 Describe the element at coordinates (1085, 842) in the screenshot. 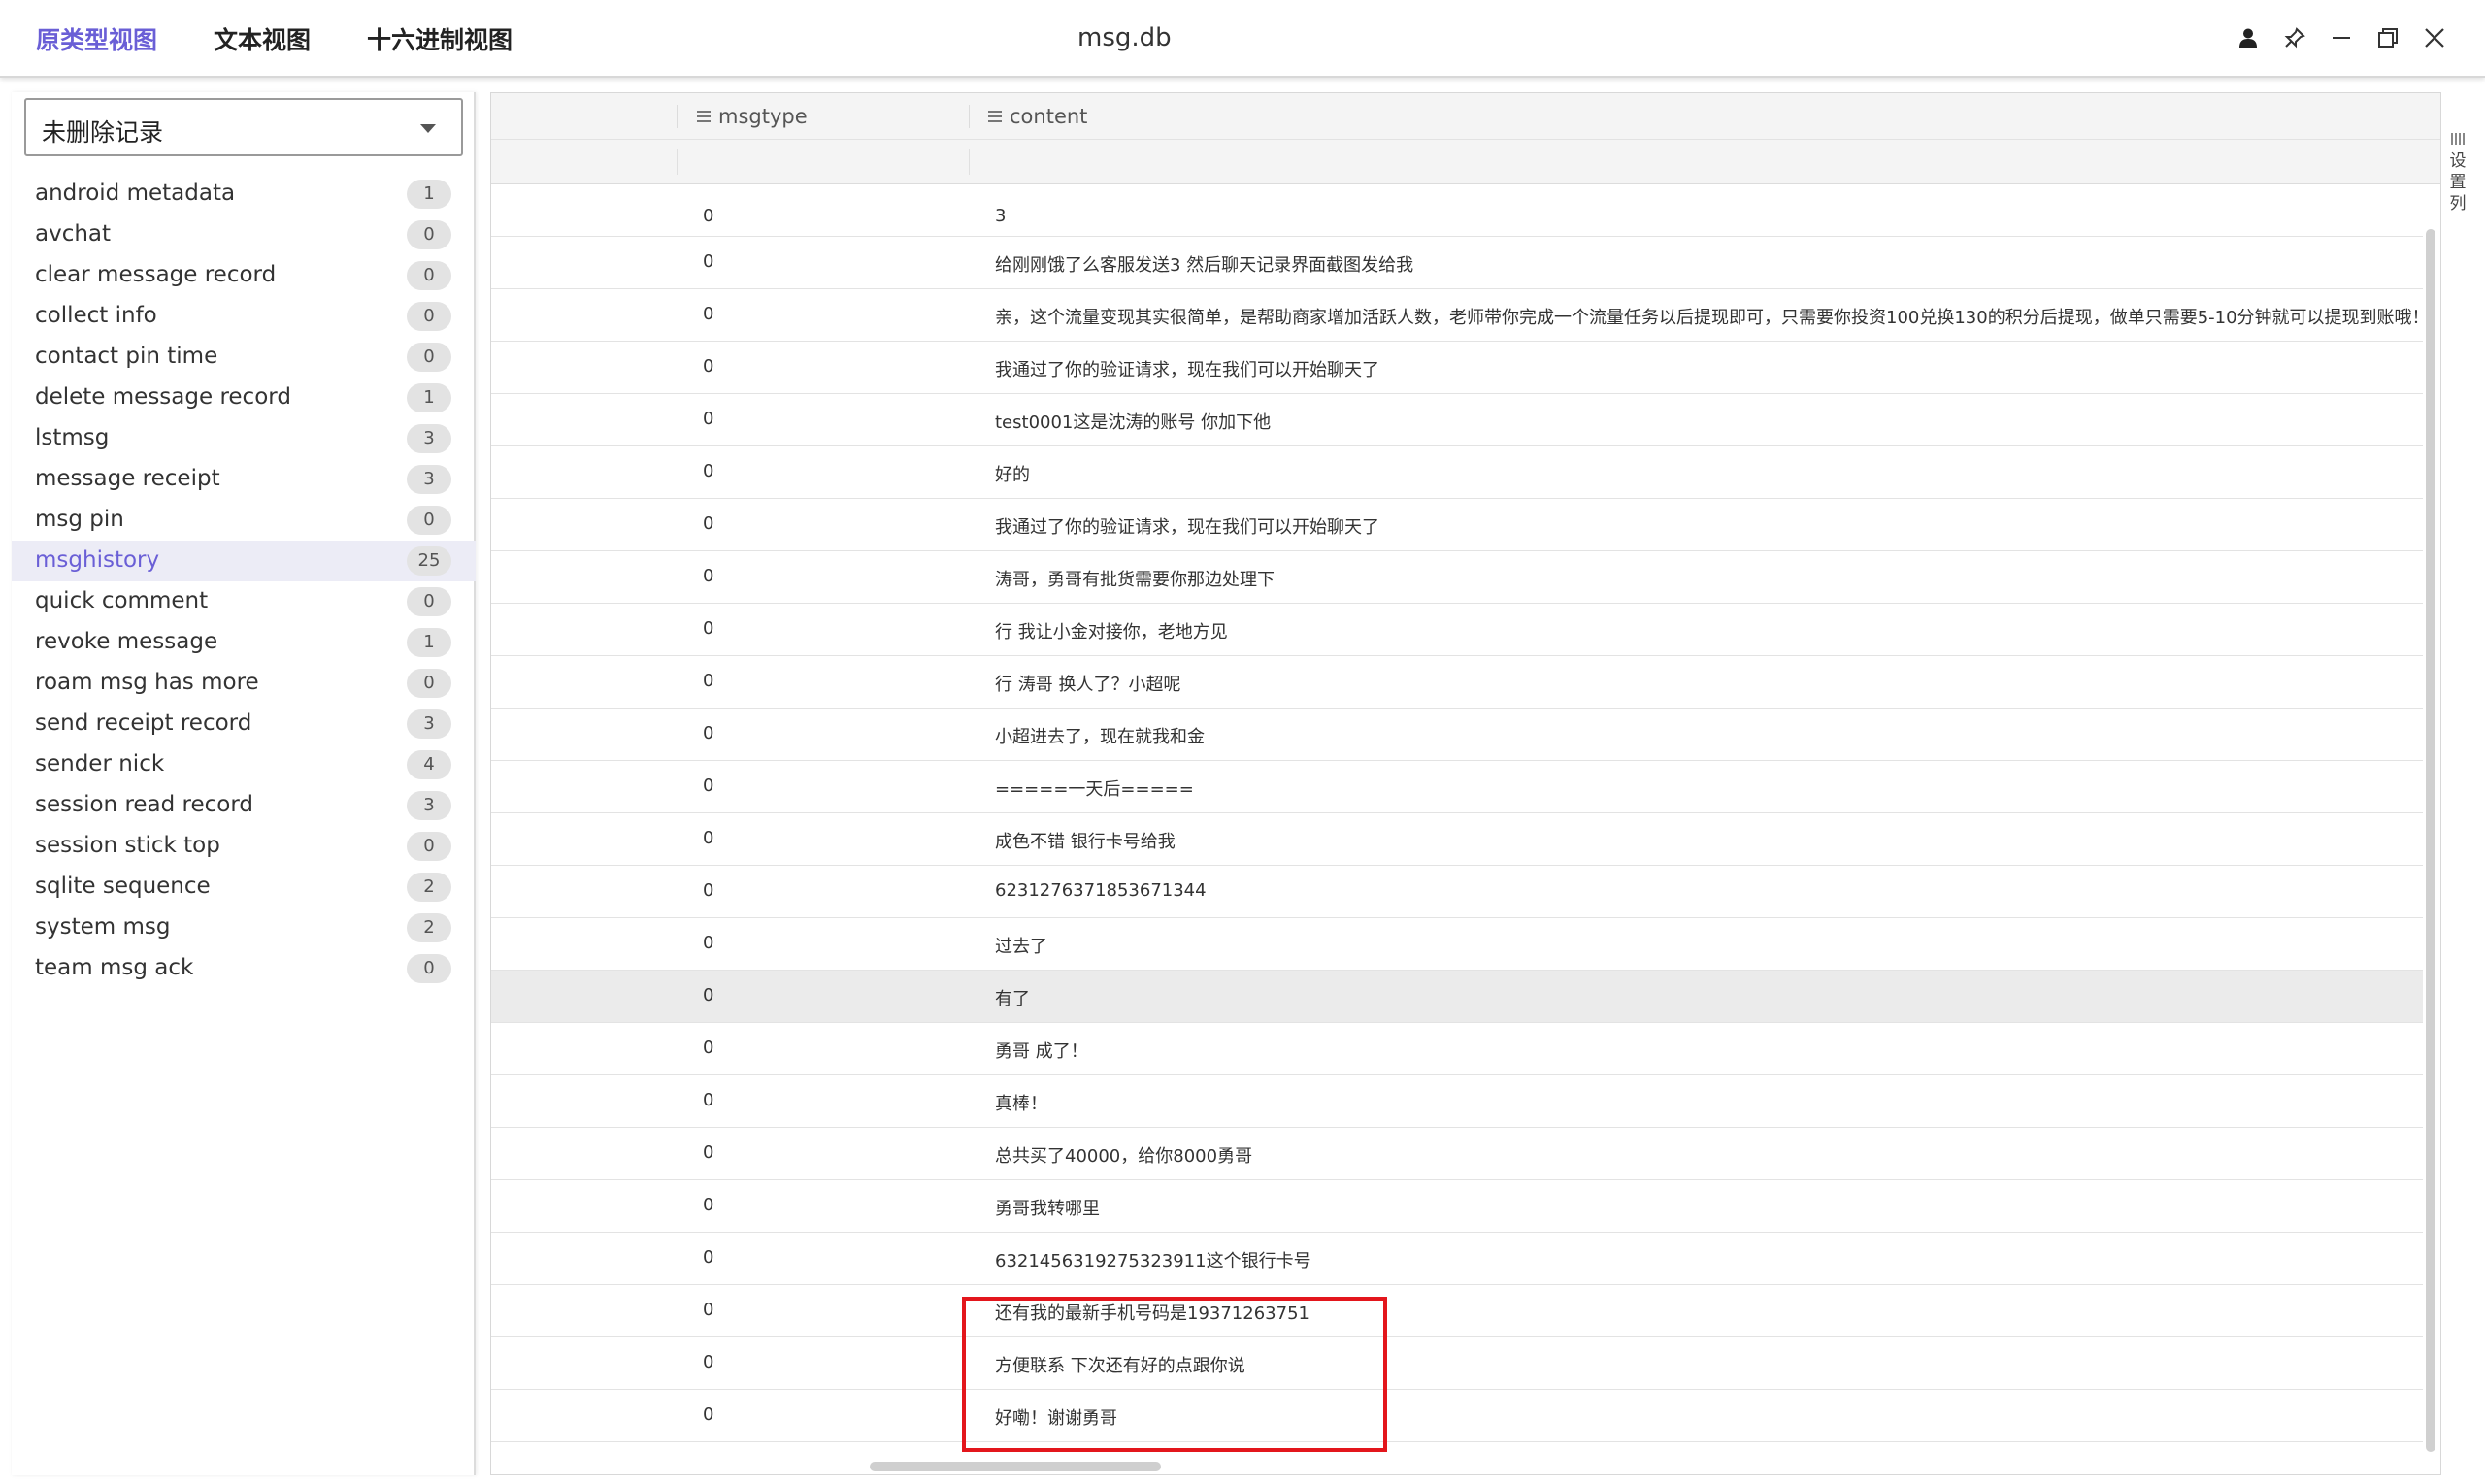

I see `content-cell: 成色不错 银行卡号给我` at that location.